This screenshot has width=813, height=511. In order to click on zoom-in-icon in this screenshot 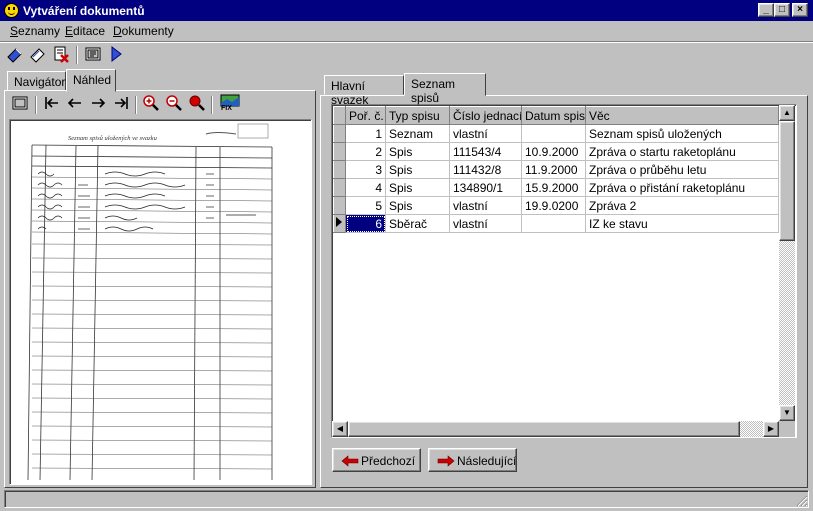, I will do `click(151, 104)`.